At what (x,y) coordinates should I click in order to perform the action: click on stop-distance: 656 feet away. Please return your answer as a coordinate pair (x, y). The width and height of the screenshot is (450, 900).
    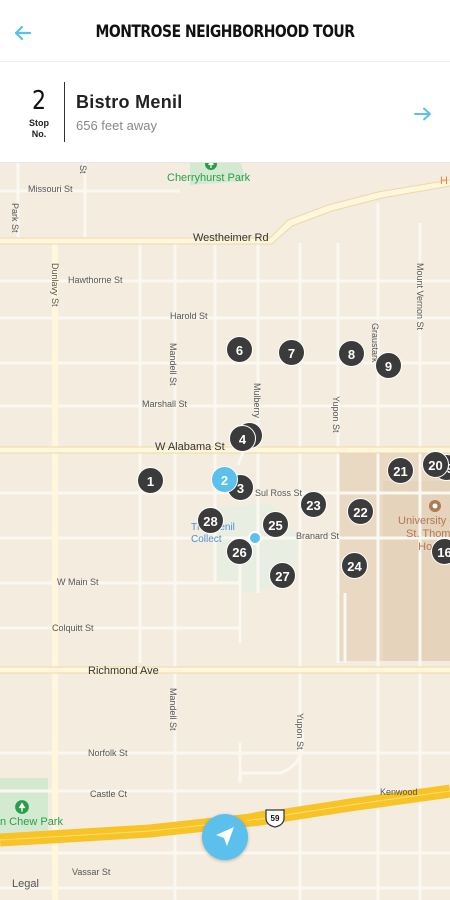
    Looking at the image, I should click on (116, 125).